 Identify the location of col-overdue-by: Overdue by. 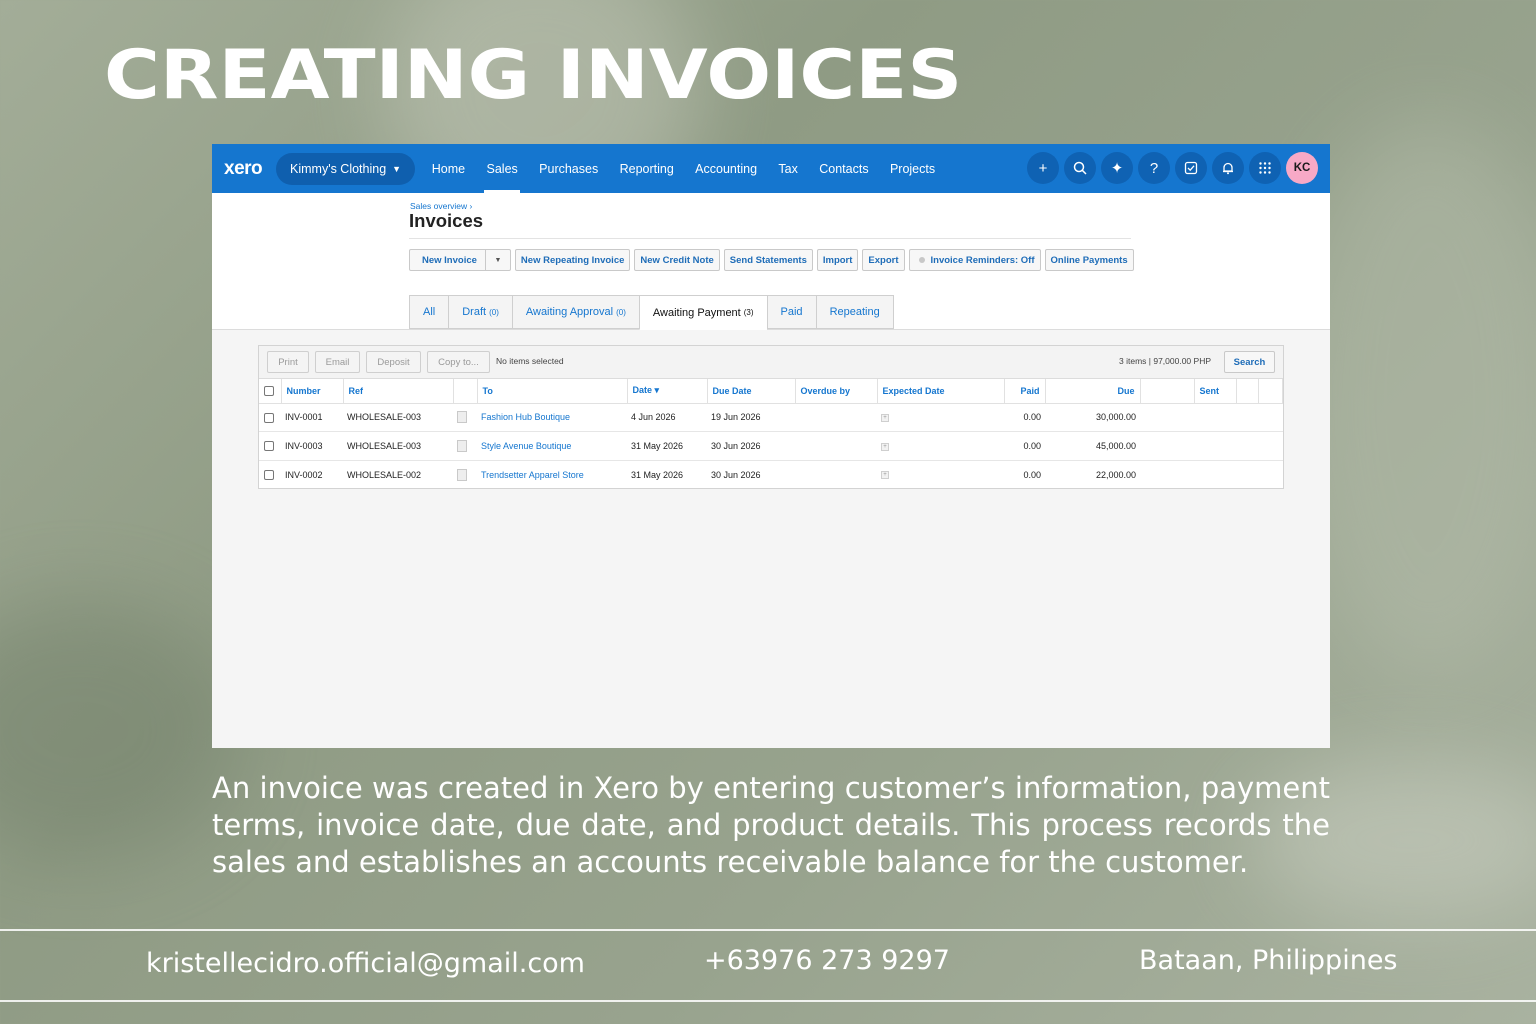
(836, 391).